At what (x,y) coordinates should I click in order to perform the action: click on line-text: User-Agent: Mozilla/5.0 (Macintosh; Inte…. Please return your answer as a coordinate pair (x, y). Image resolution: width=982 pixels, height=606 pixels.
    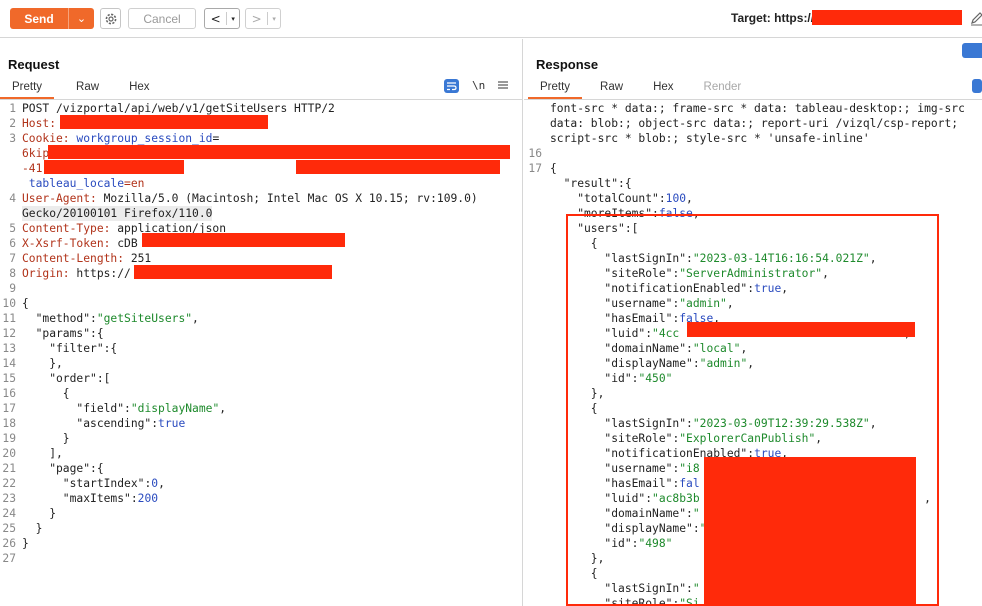
    Looking at the image, I should click on (250, 198).